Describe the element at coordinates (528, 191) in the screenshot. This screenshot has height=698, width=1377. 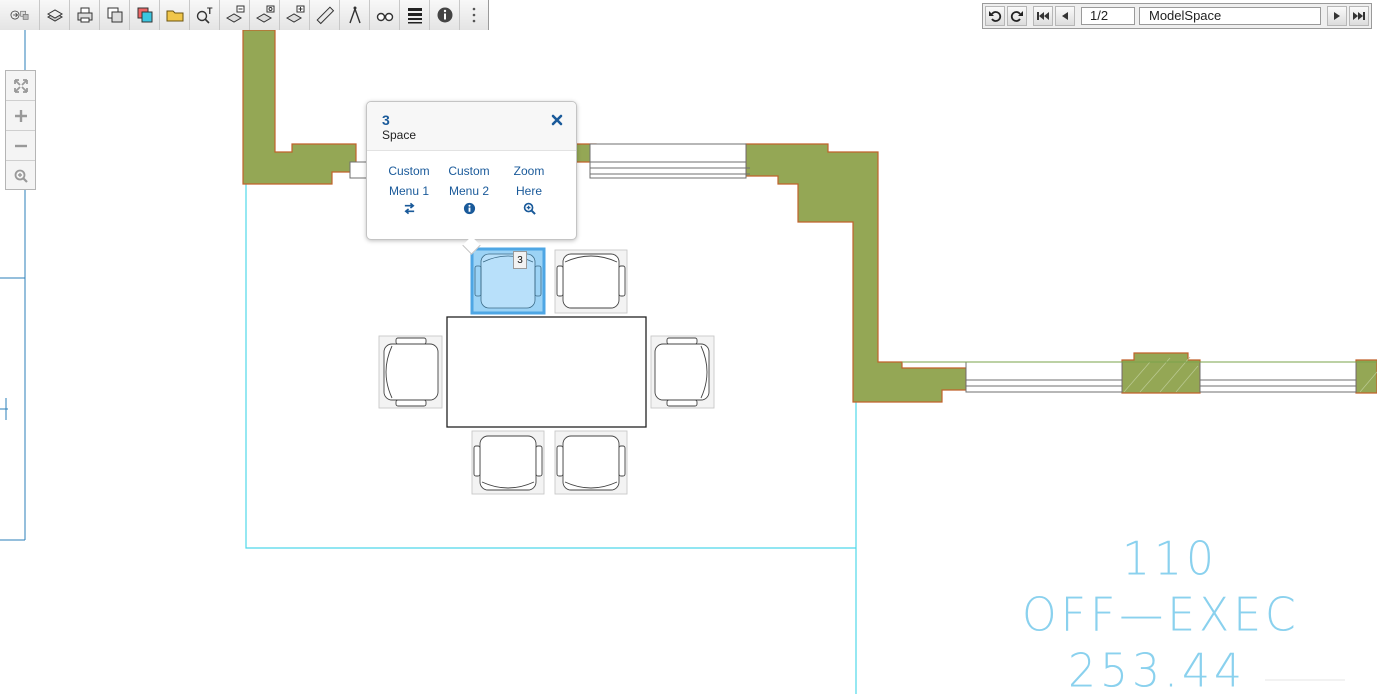
I see `zoom-here-line2: Here` at that location.